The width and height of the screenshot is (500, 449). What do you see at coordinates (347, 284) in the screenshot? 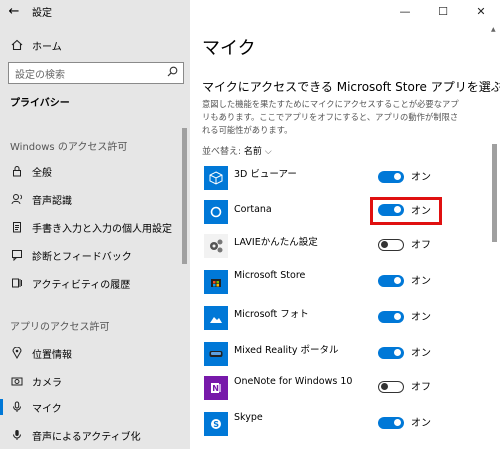
I see `app-row-microsoft-store: Microsoft Store オン` at bounding box center [347, 284].